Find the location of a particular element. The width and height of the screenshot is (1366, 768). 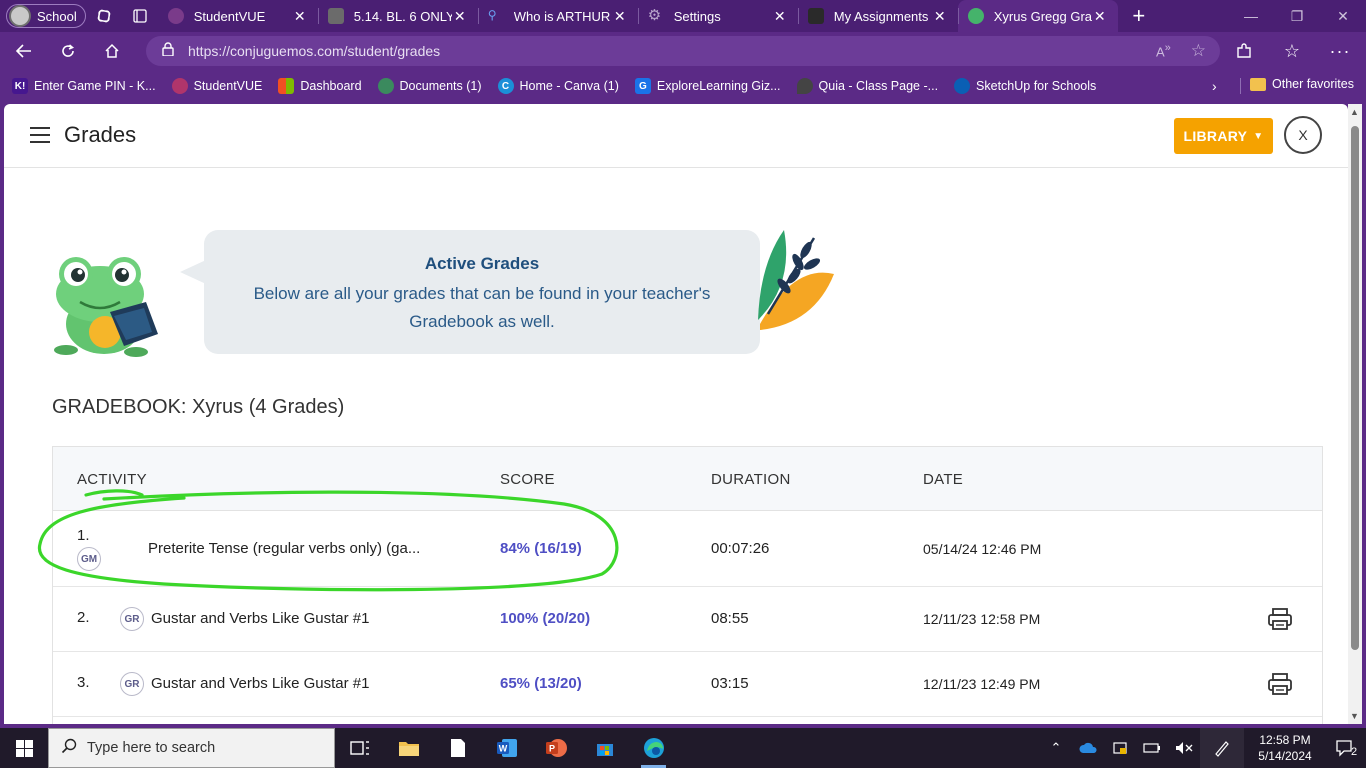

tab-my-assignments: My Assignments ✕ is located at coordinates (877, 16).